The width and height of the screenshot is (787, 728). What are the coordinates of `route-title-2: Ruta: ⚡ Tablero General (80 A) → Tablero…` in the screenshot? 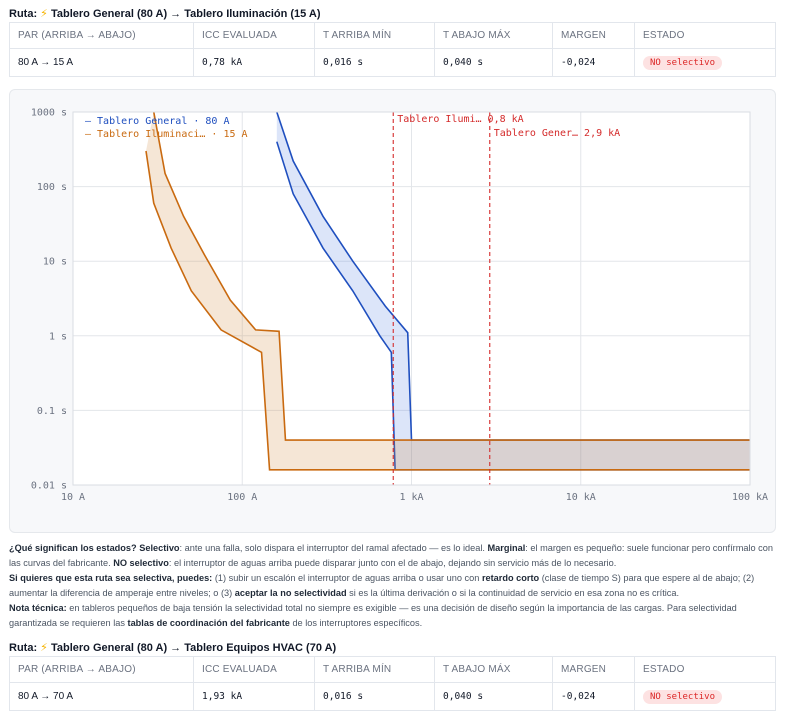 It's located at (172, 647).